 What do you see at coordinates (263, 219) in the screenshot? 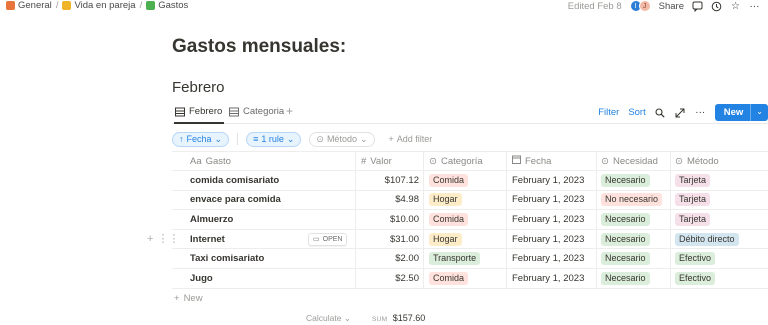
I see `cell-gasto: Almuerzo` at bounding box center [263, 219].